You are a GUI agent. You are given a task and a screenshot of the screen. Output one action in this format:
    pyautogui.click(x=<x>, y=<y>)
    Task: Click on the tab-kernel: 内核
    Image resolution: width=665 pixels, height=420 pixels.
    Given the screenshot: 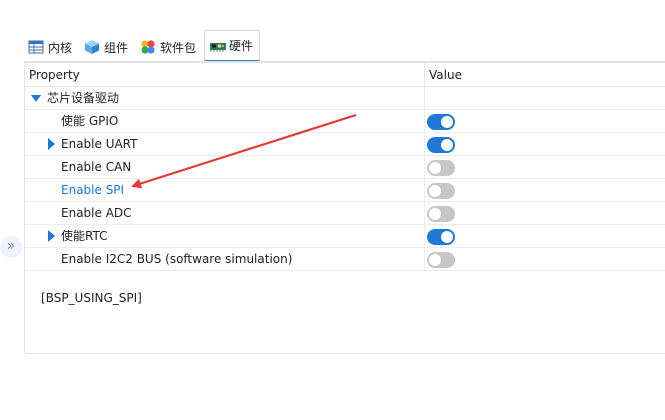 What is the action you would take?
    pyautogui.click(x=51, y=47)
    